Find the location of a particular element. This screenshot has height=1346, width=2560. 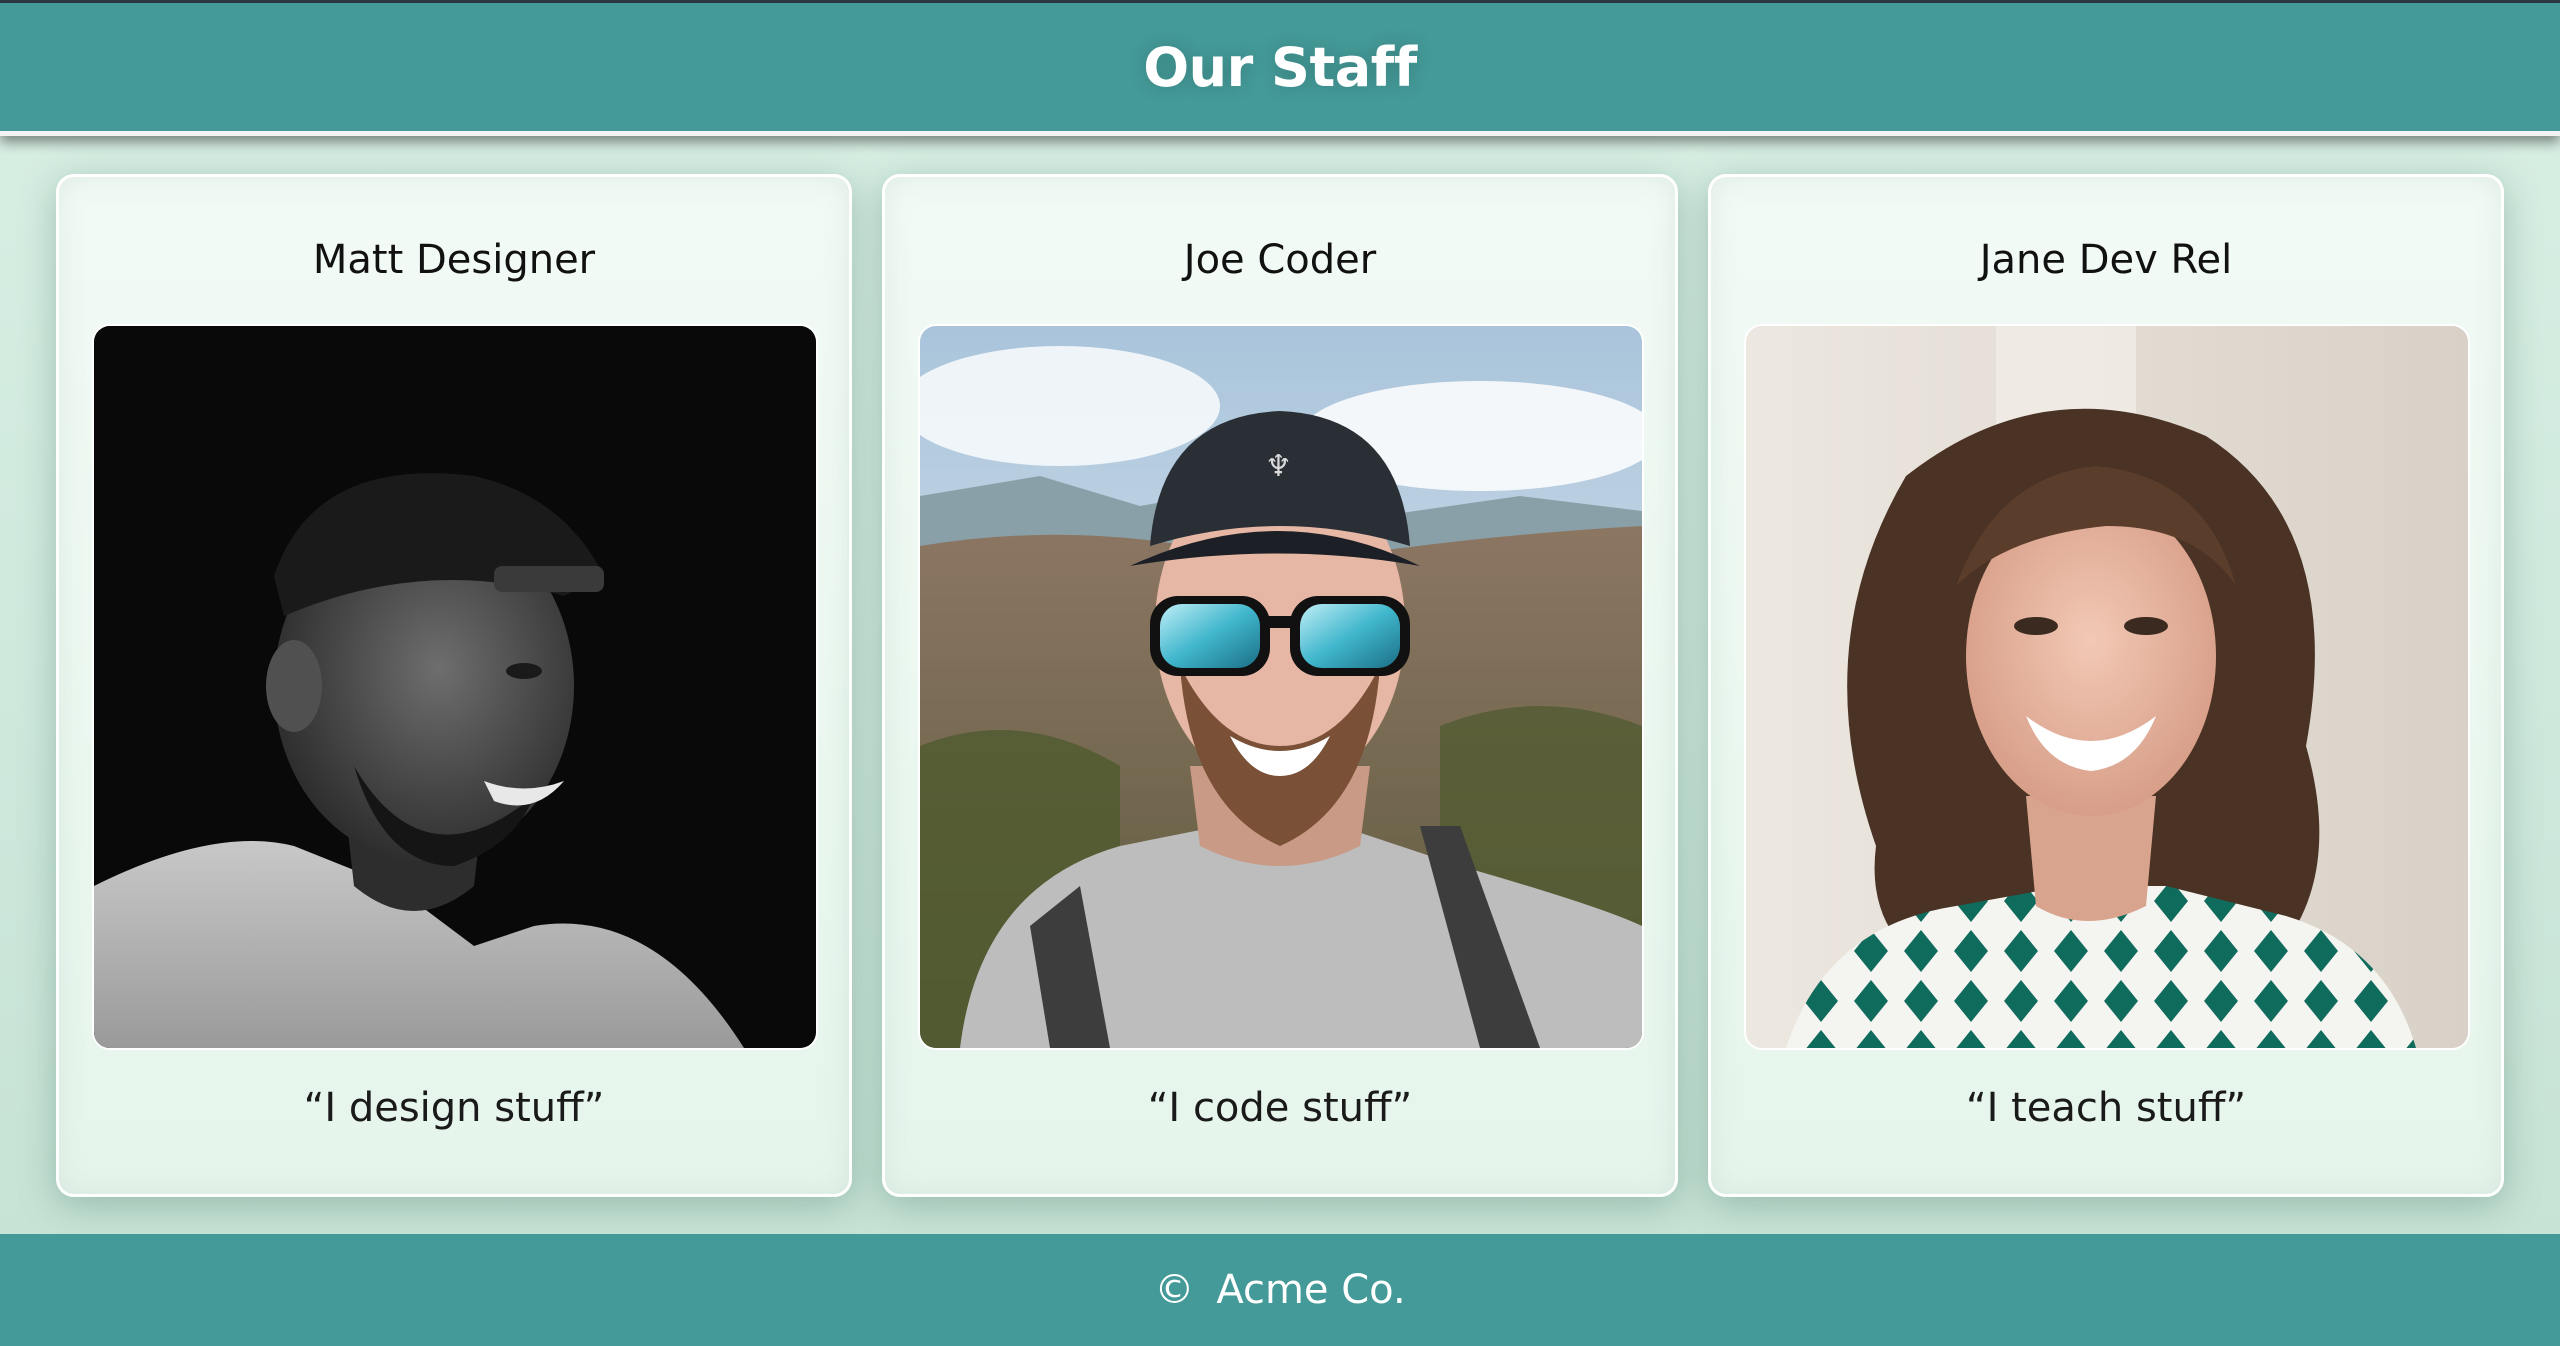

staff-name: Jane Dev Rel is located at coordinates (2106, 260).